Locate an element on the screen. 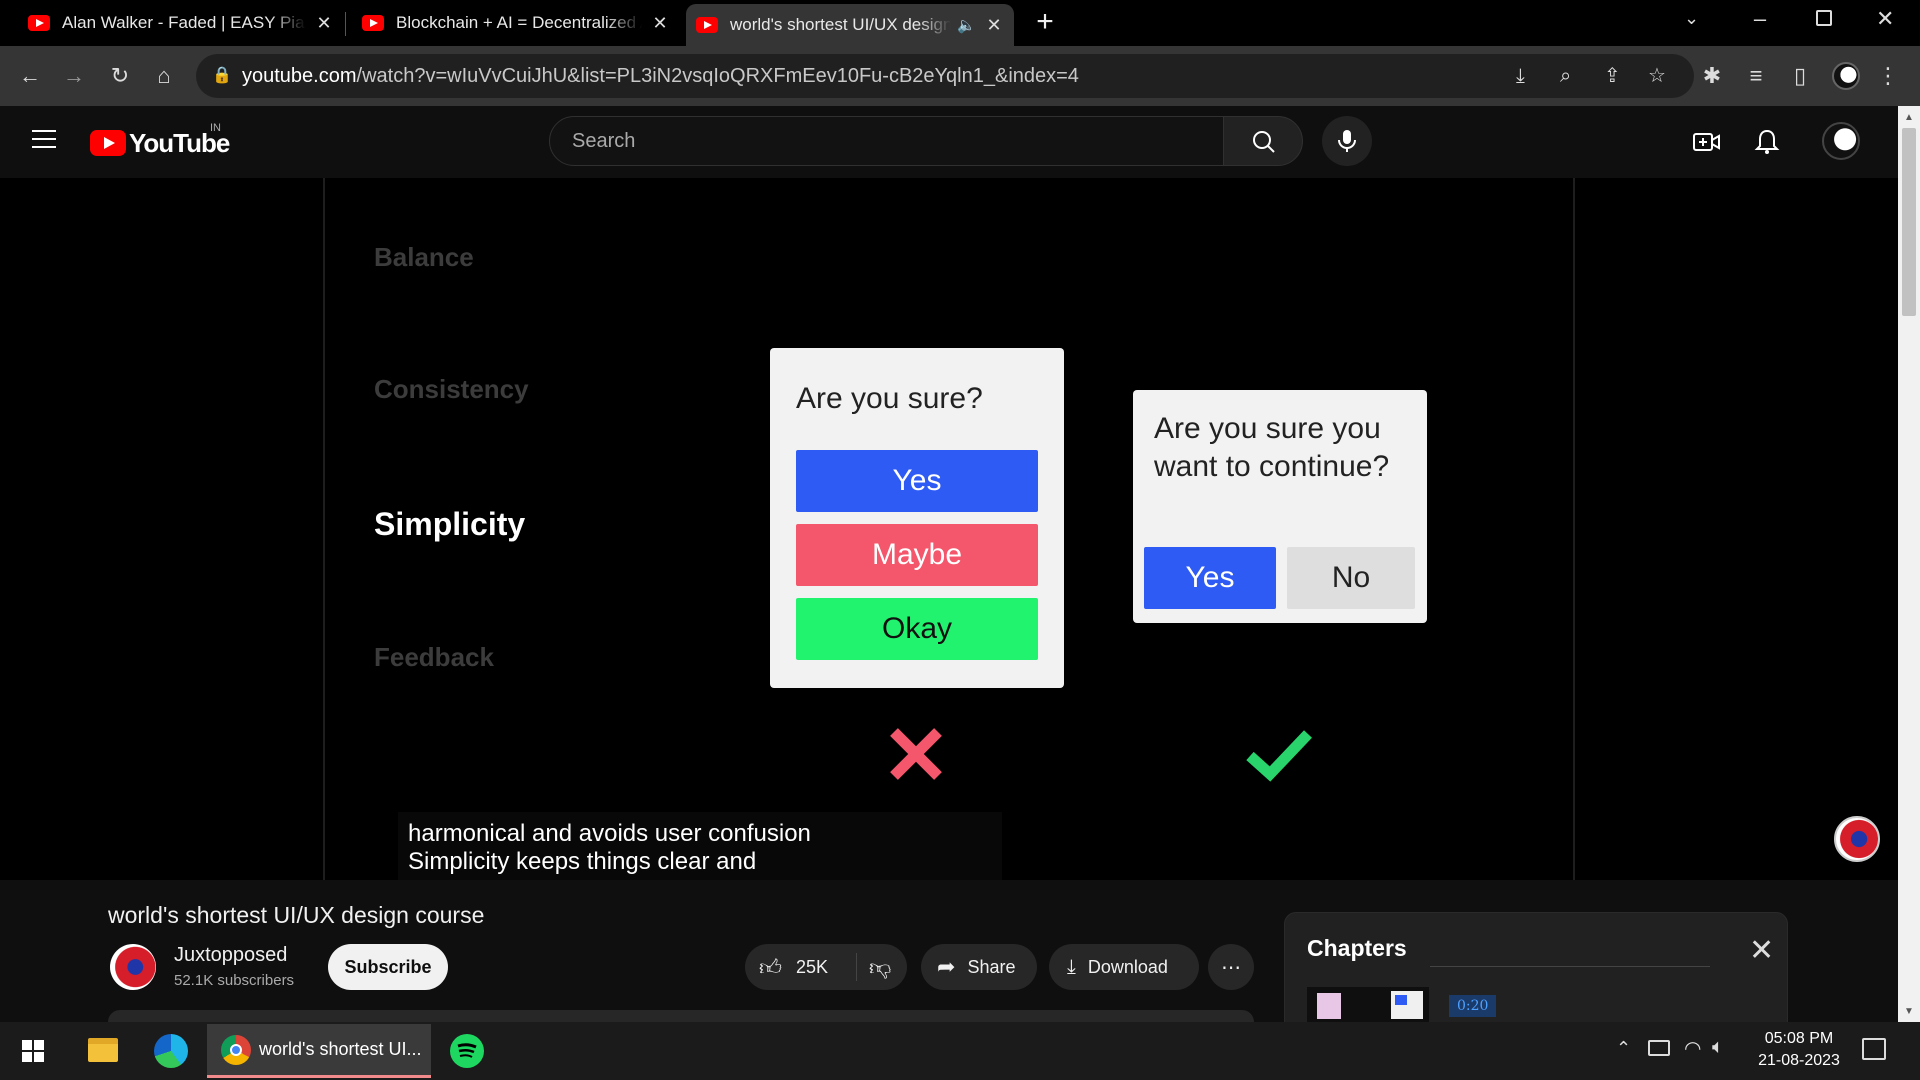 The height and width of the screenshot is (1080, 1920). microphone-icon is located at coordinates (1347, 141).